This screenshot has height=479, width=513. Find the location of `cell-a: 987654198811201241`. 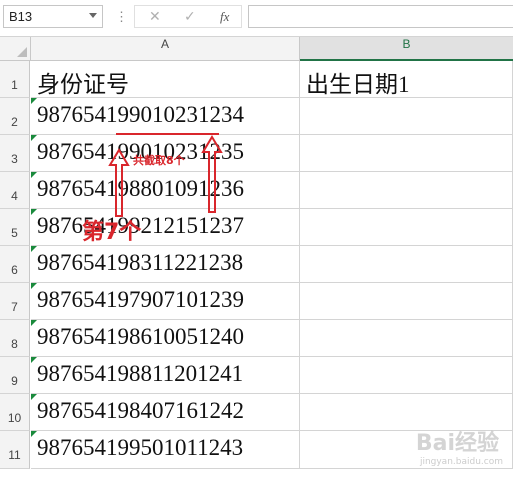

cell-a: 987654198811201241 is located at coordinates (165, 375).